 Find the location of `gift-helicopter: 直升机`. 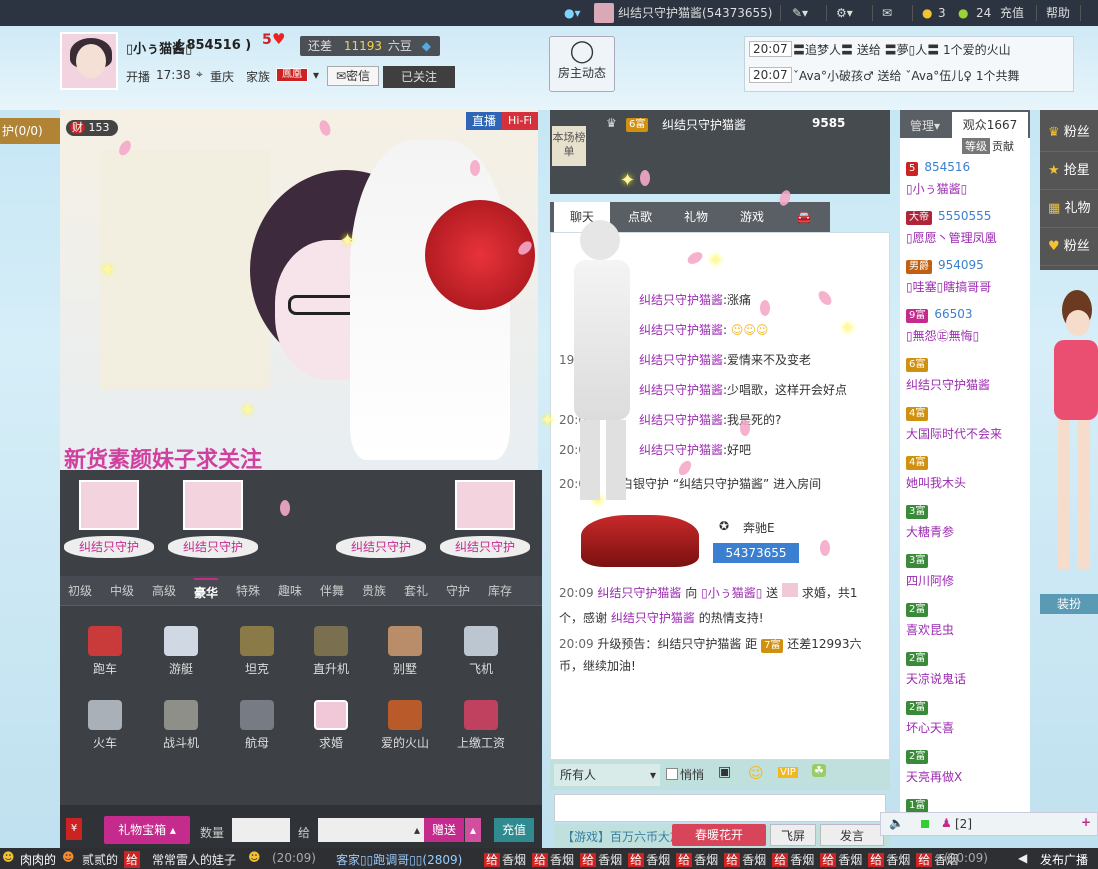

gift-helicopter: 直升机 is located at coordinates (331, 651).